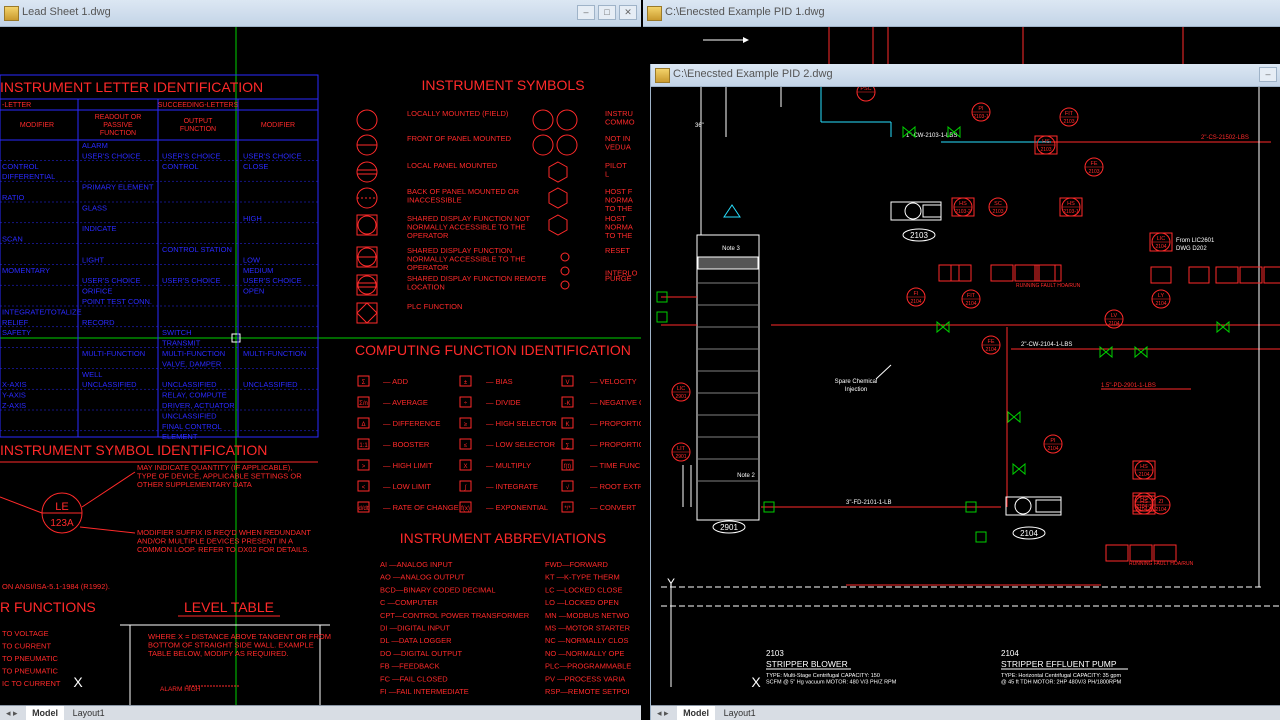  I want to click on close-icon: ✕, so click(628, 12).